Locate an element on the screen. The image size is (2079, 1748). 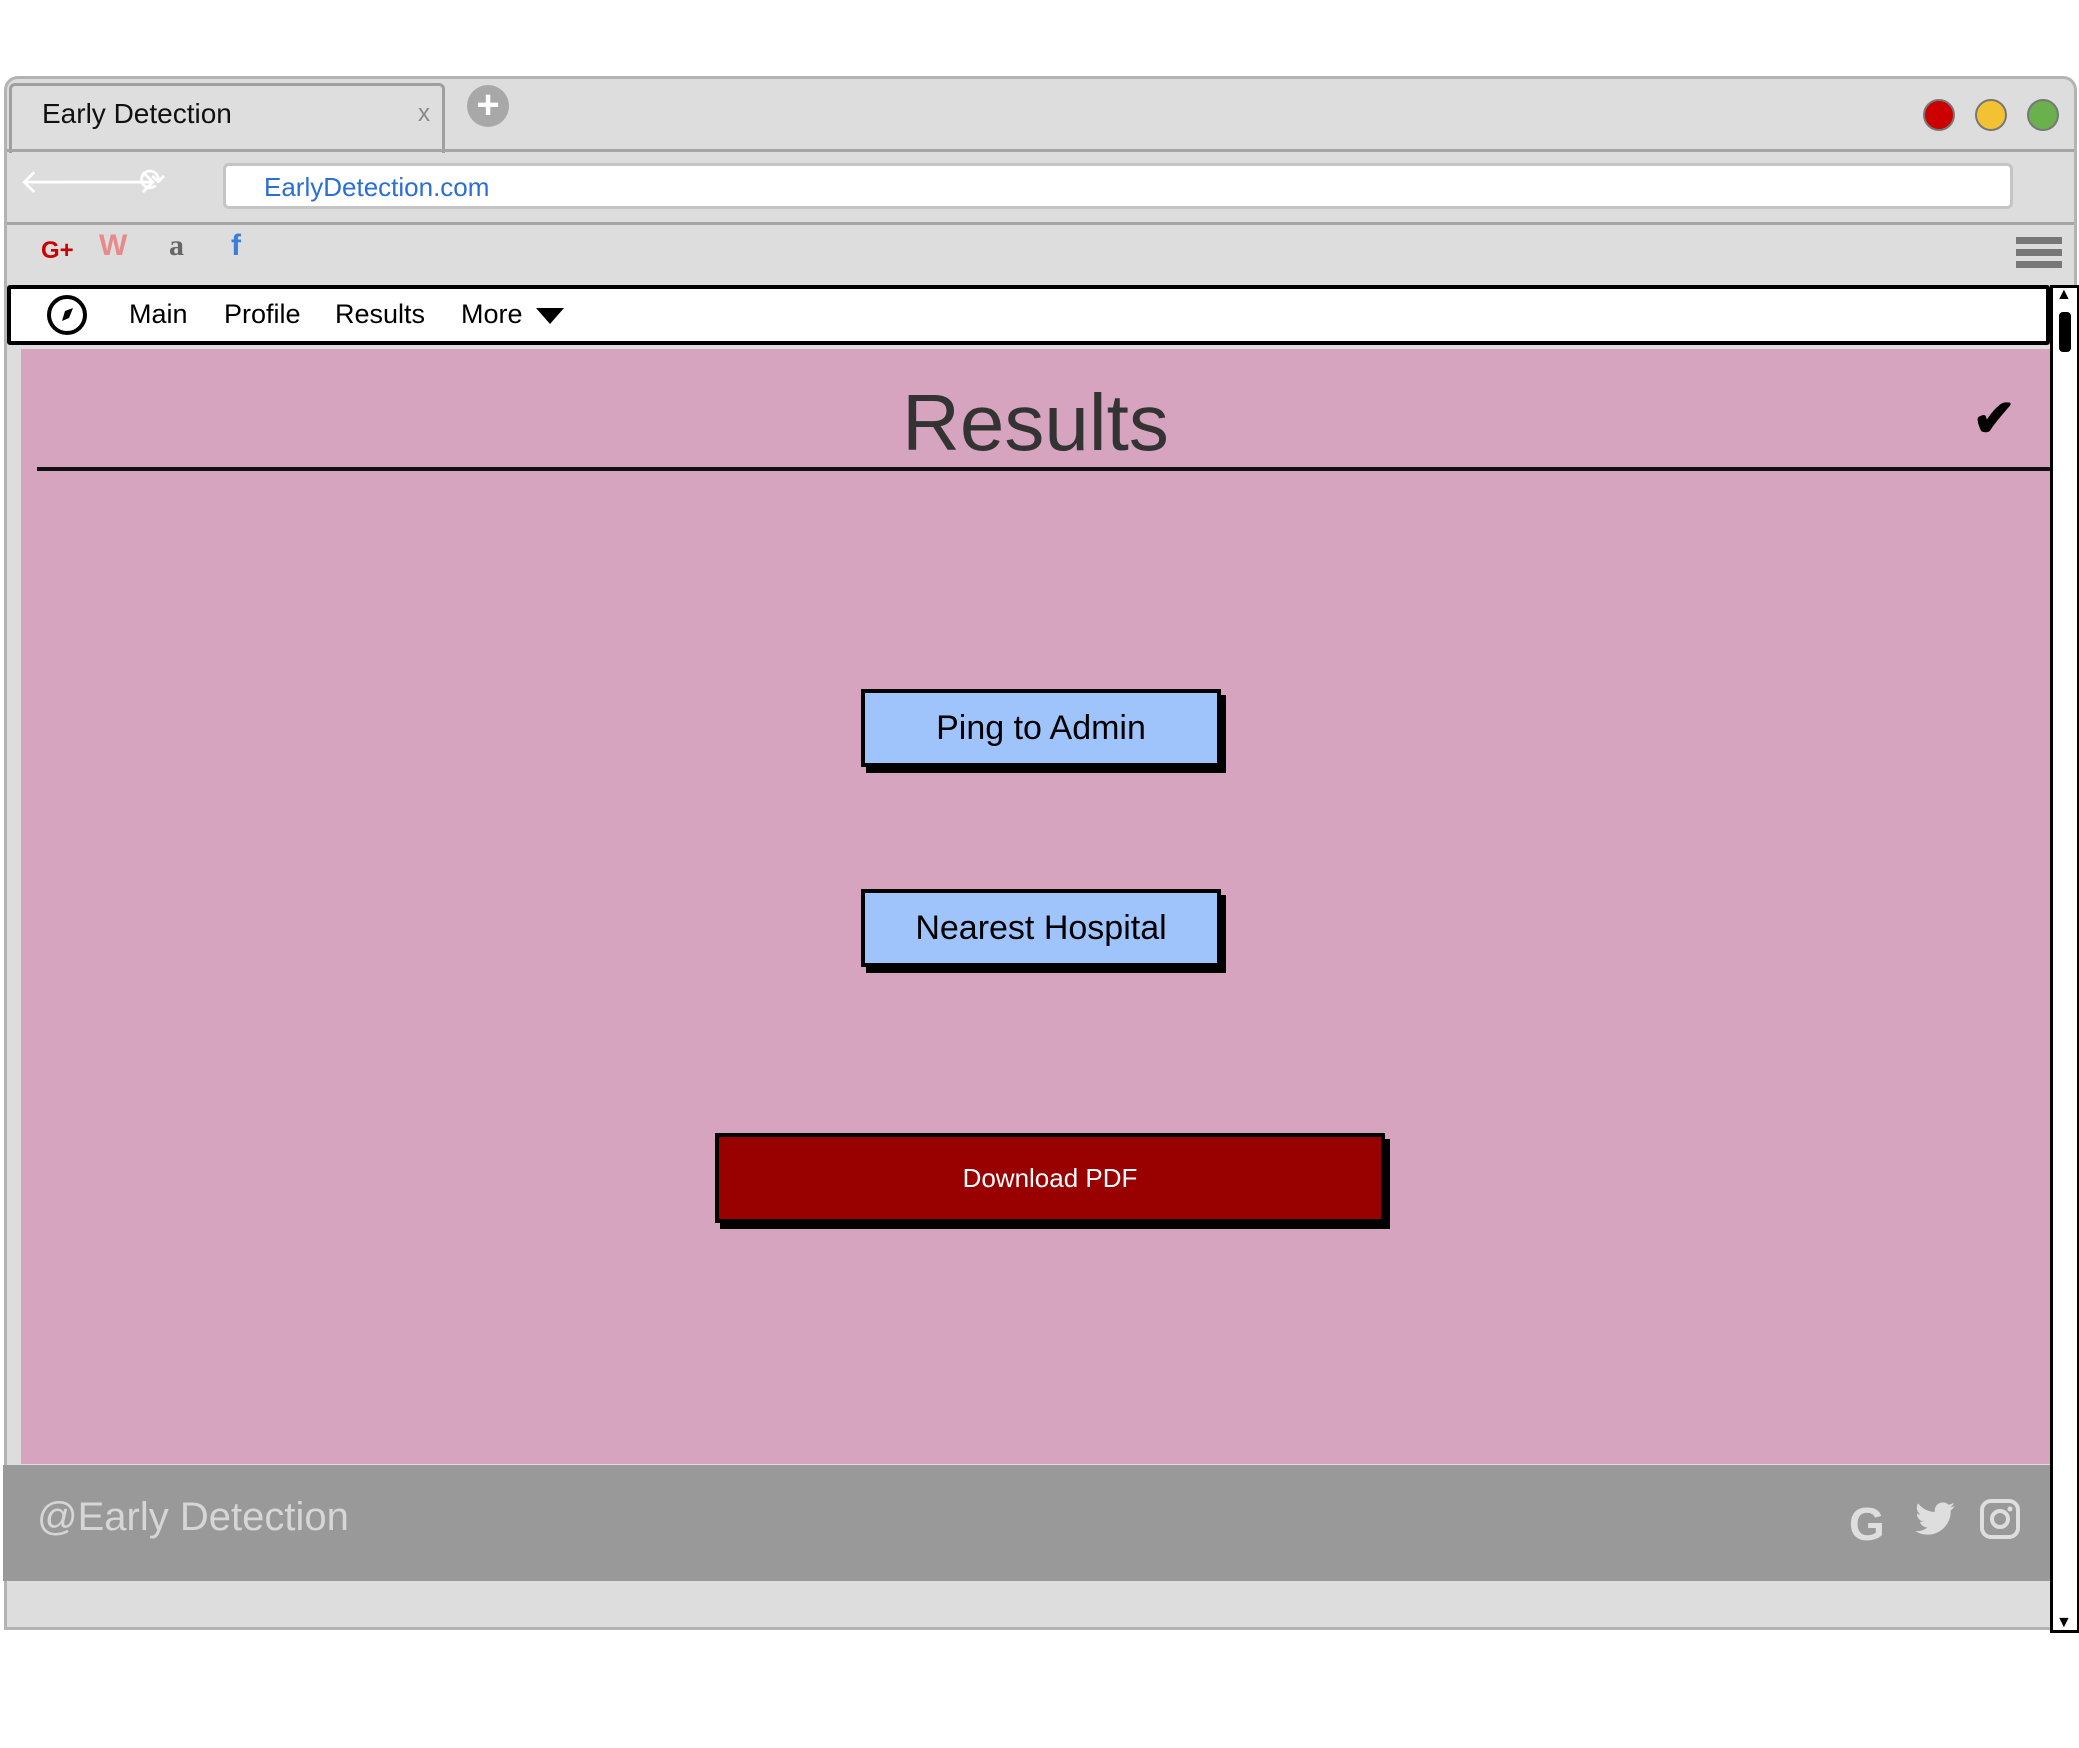
browser-tab: Early Detection x is located at coordinates (227, 118).